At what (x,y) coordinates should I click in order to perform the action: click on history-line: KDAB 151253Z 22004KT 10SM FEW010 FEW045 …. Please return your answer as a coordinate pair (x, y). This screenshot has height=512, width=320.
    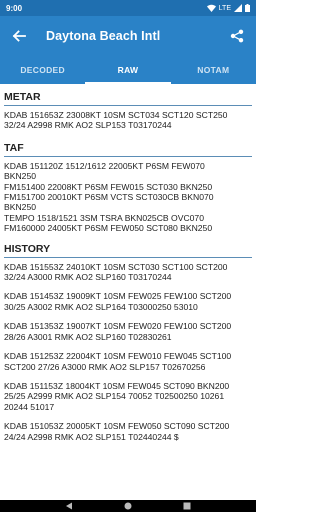
    Looking at the image, I should click on (118, 356).